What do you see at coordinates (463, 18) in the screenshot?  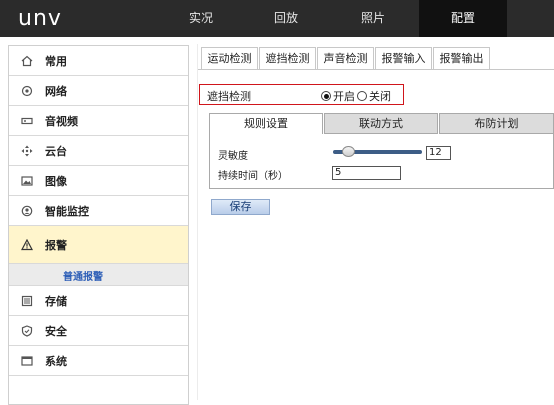 I see `nav-config: 配置` at bounding box center [463, 18].